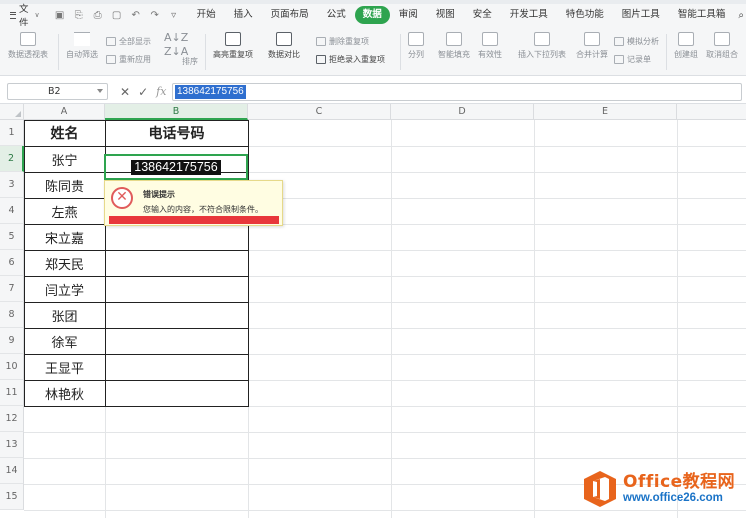 This screenshot has height=518, width=746. Describe the element at coordinates (702, 15) in the screenshot. I see `tab-smart-toolbox: 智能工具箱` at that location.